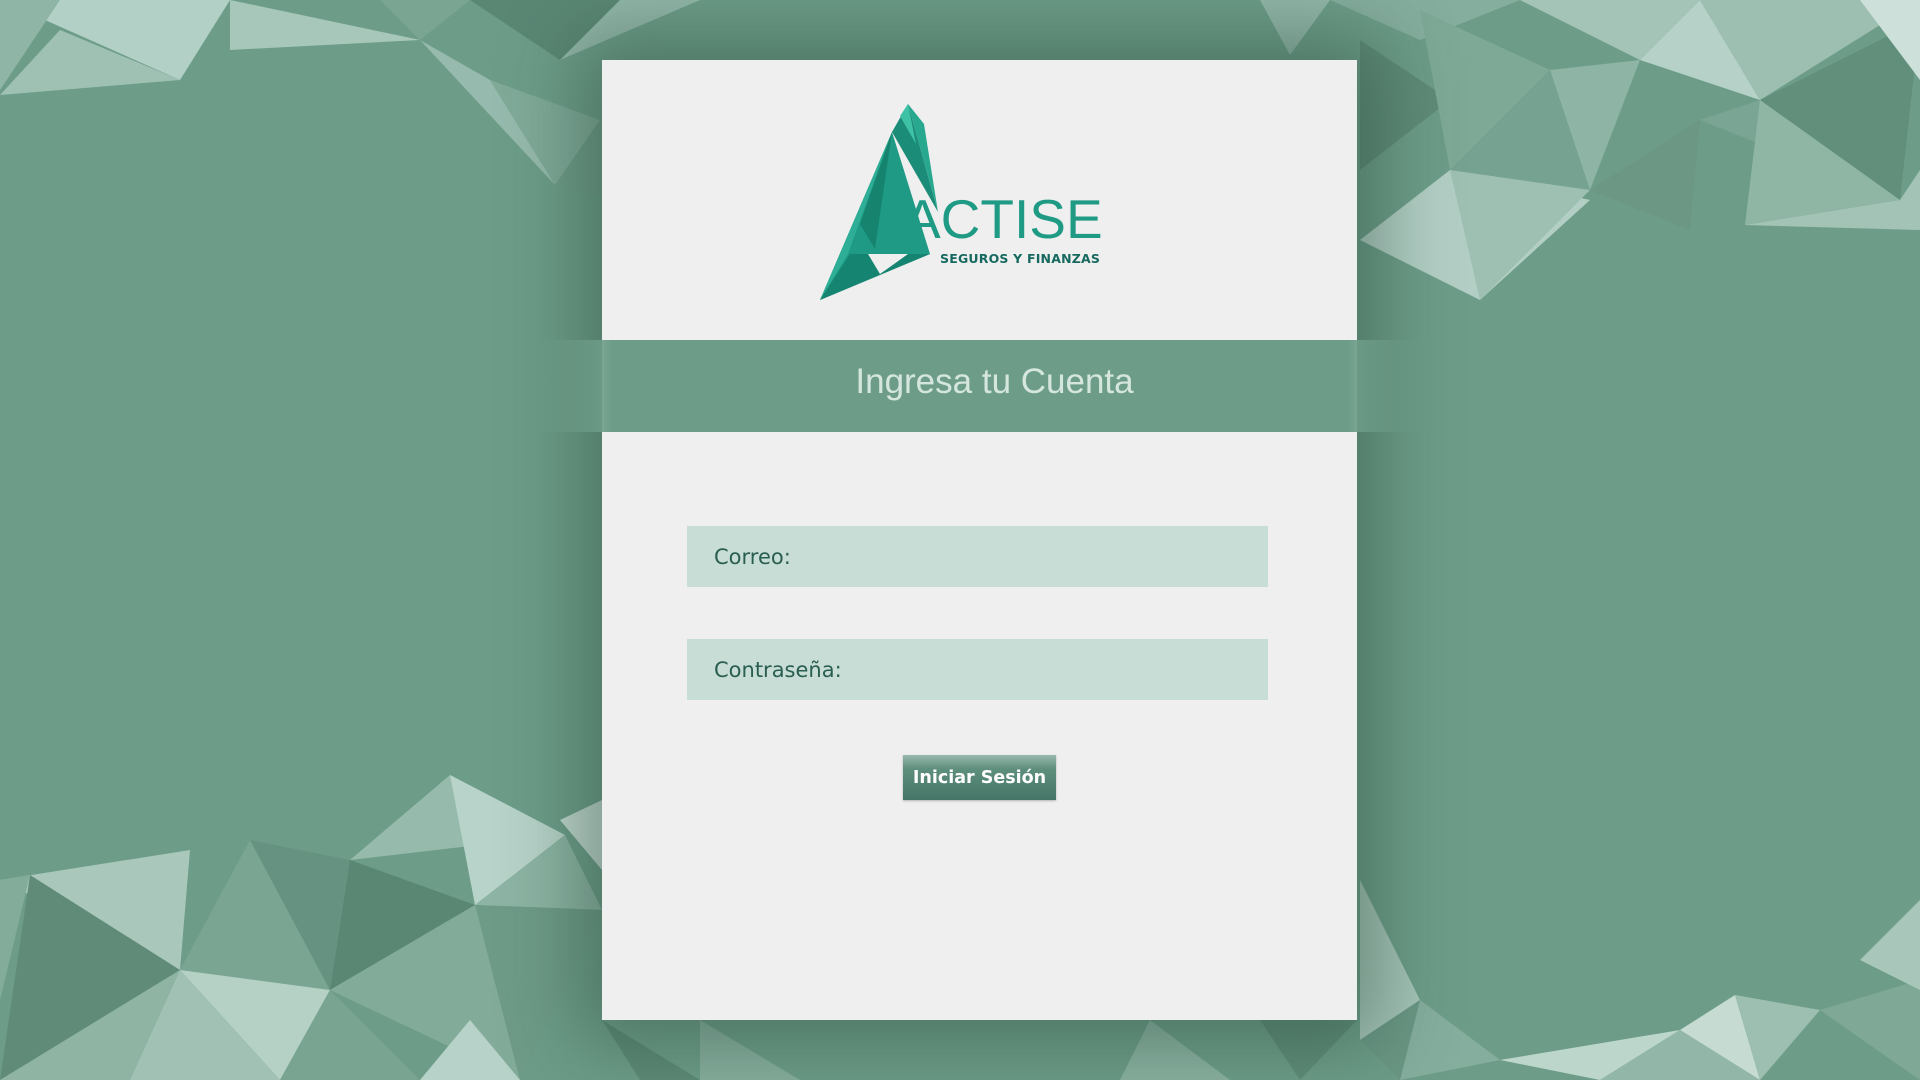 Image resolution: width=1920 pixels, height=1080 pixels. I want to click on login-button: Iniciar Sesión, so click(979, 777).